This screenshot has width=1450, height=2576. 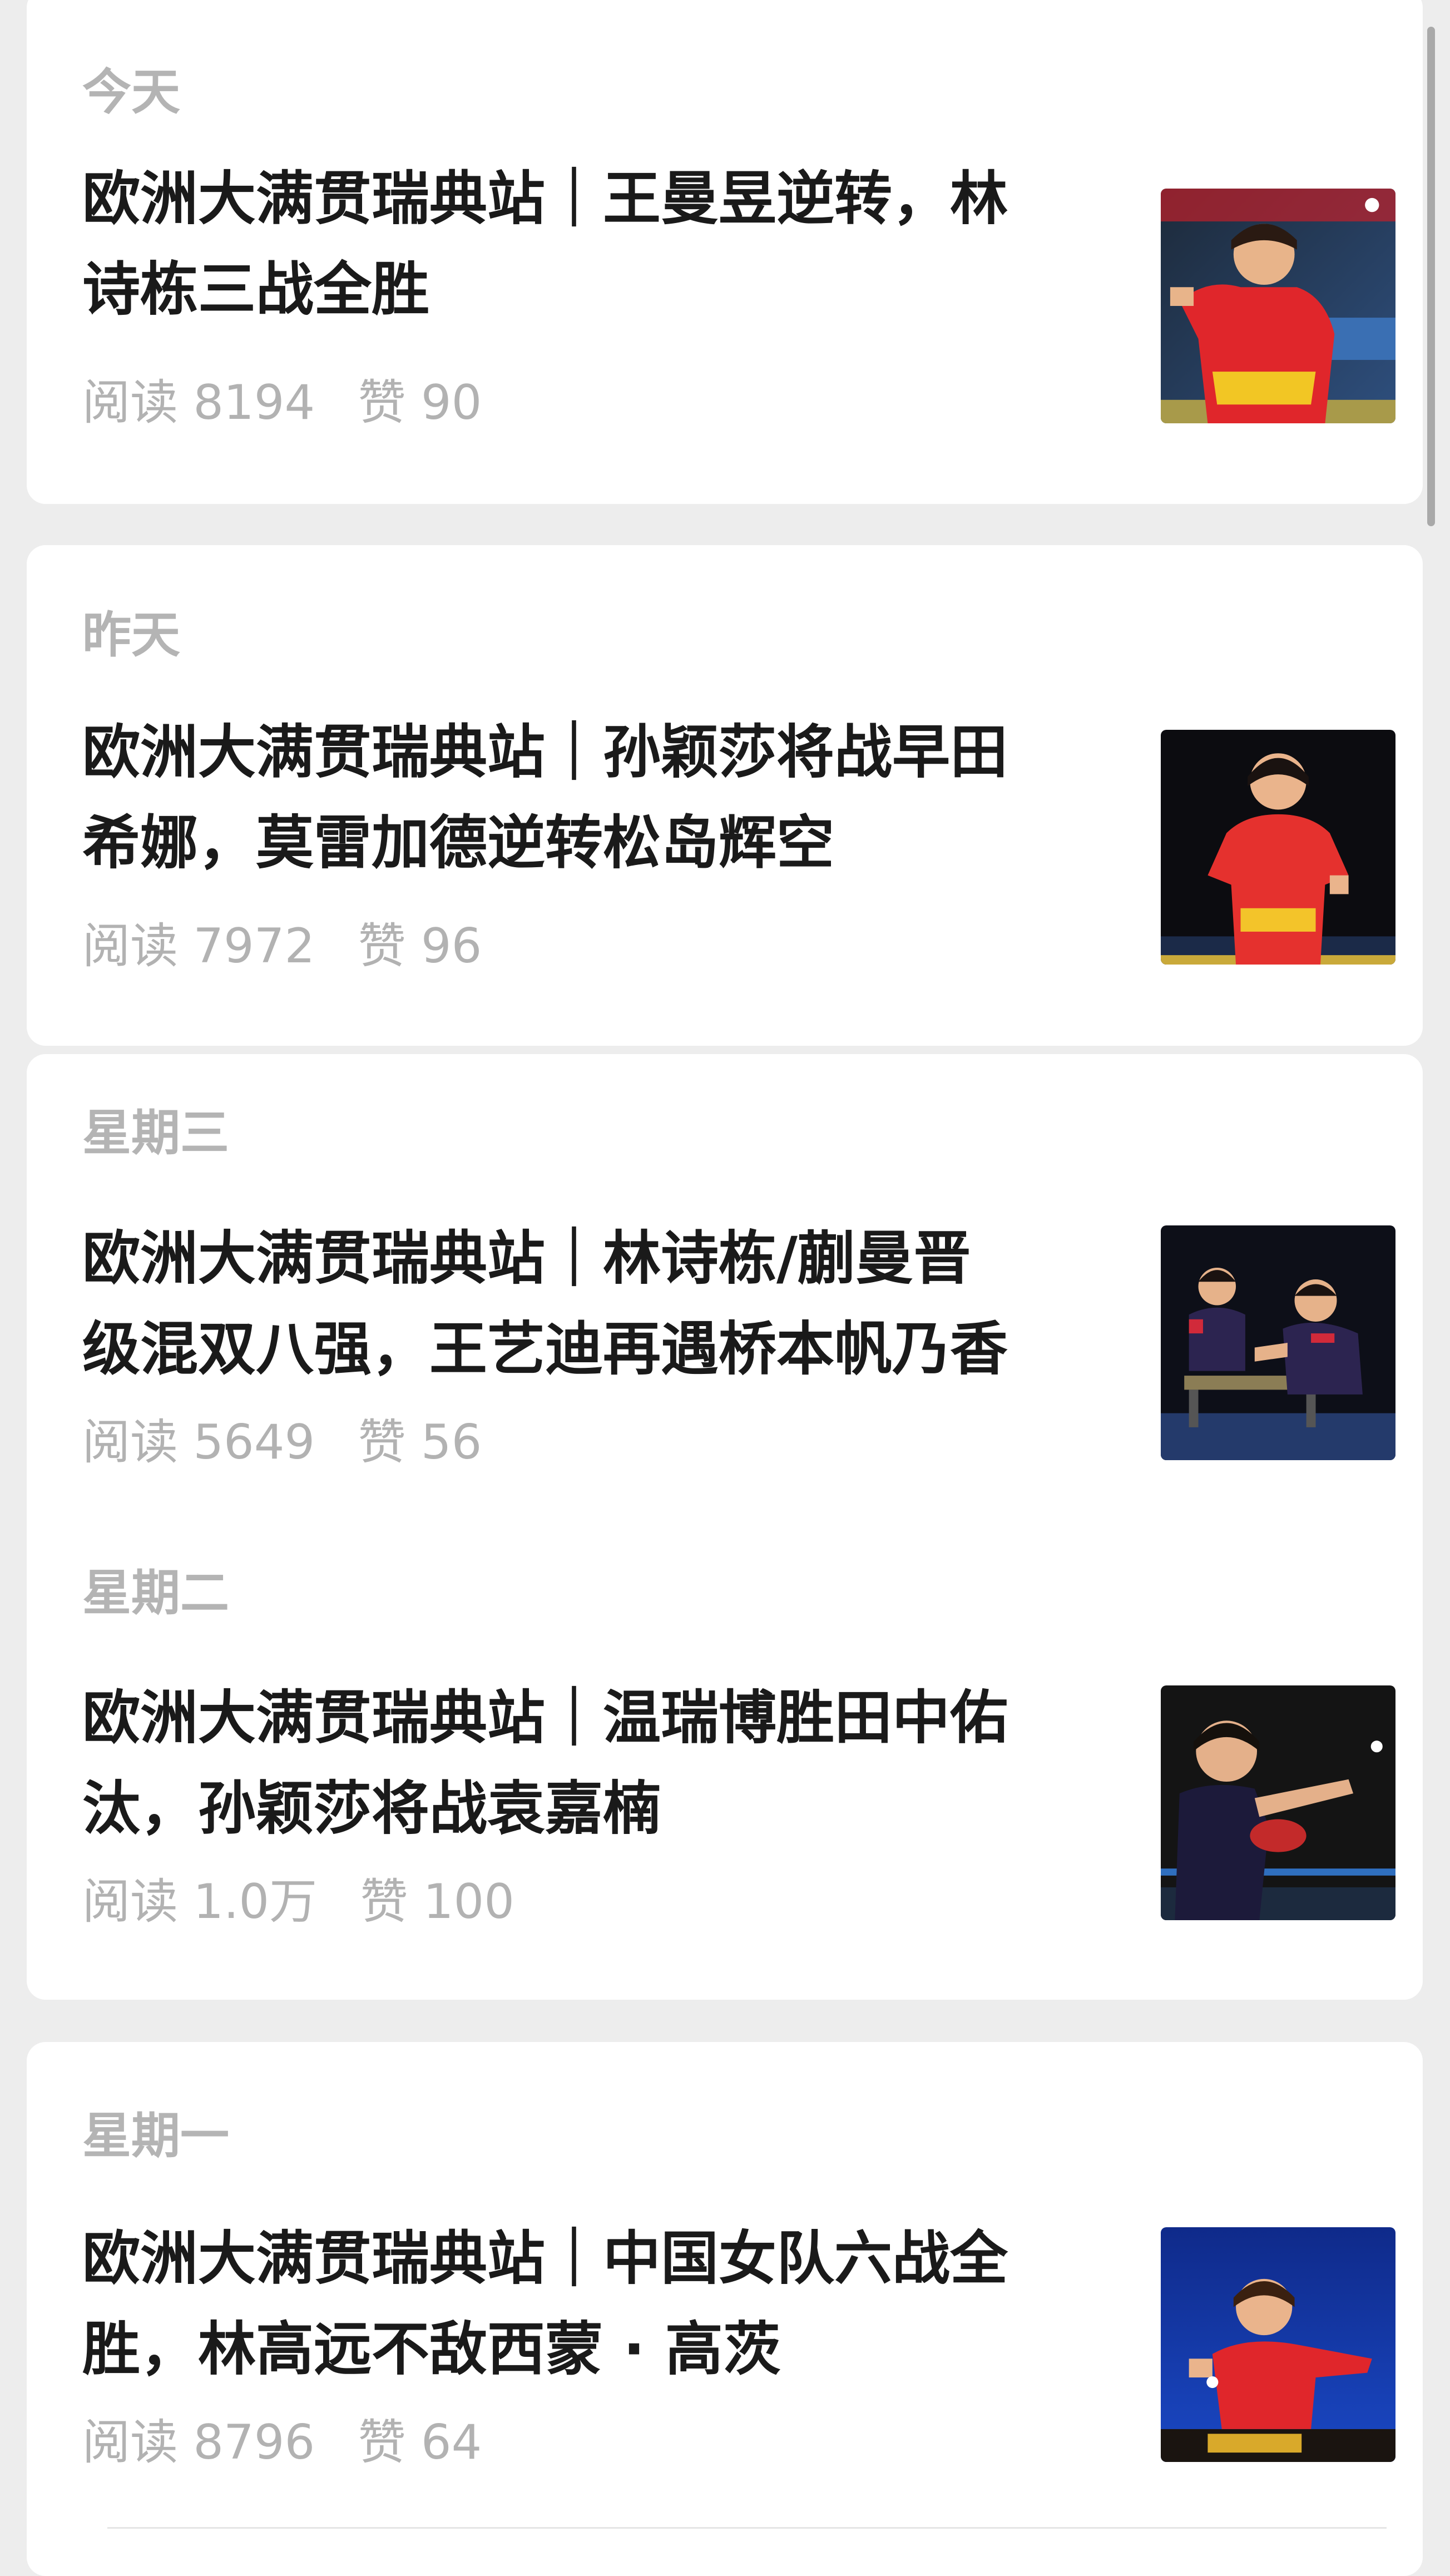 What do you see at coordinates (599, 2304) in the screenshot?
I see `article-title: 欧洲大满贯瑞典站｜中国女队六战全 胜，林高远不敌西蒙 · 高茨` at bounding box center [599, 2304].